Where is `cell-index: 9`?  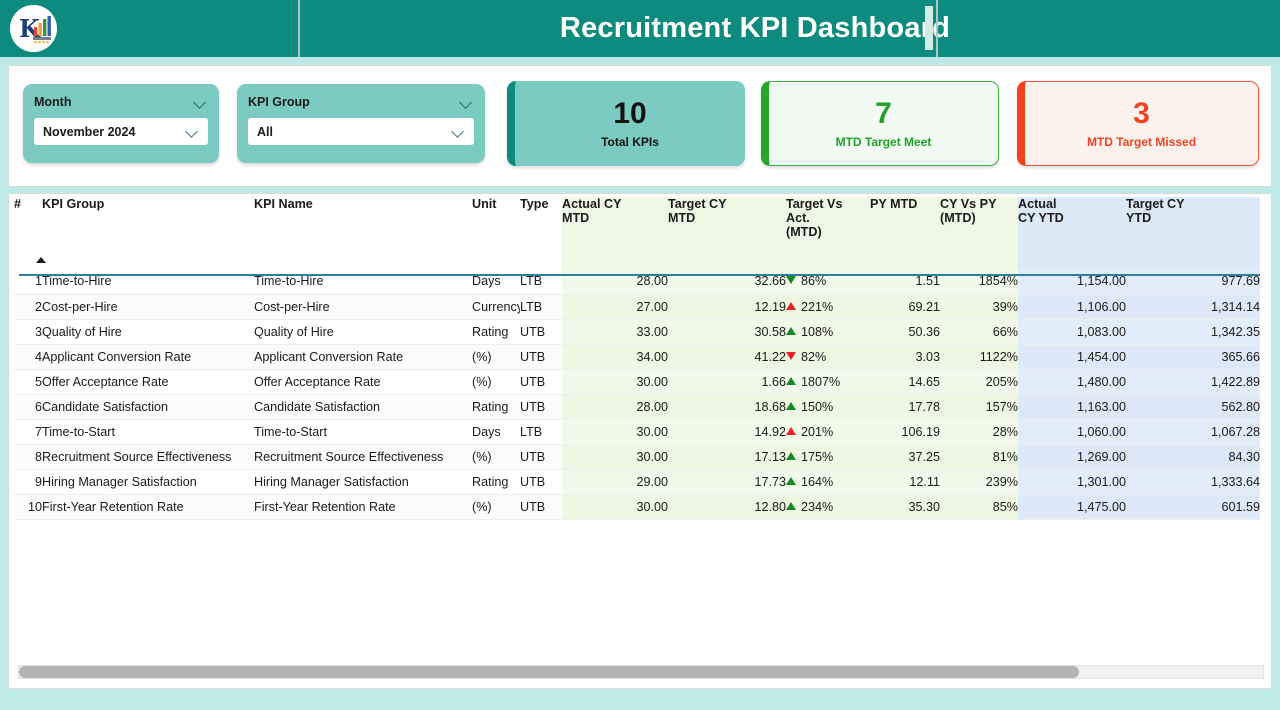 cell-index: 9 is located at coordinates (28, 482).